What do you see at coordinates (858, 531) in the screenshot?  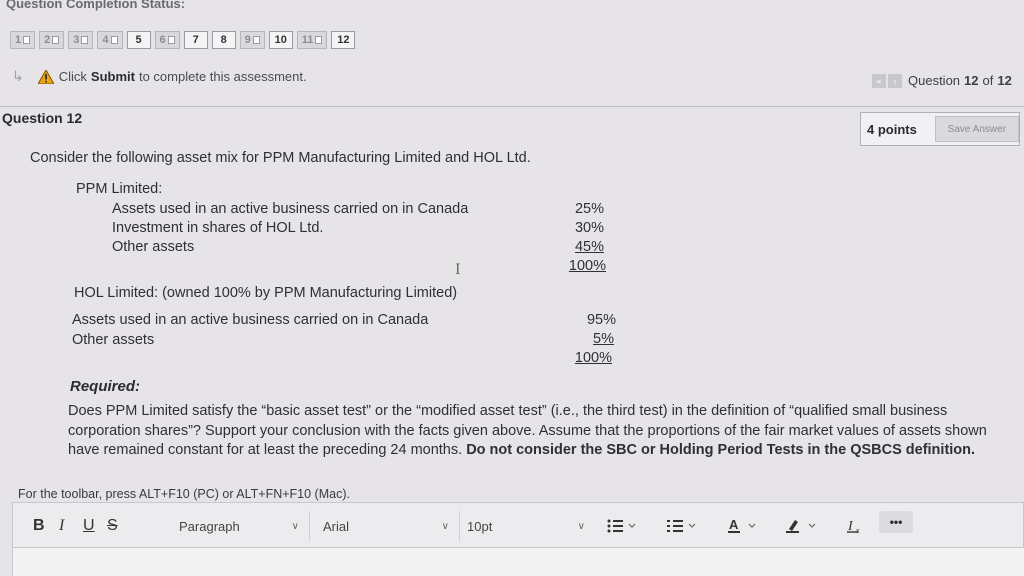 I see `svg-text: x` at bounding box center [858, 531].